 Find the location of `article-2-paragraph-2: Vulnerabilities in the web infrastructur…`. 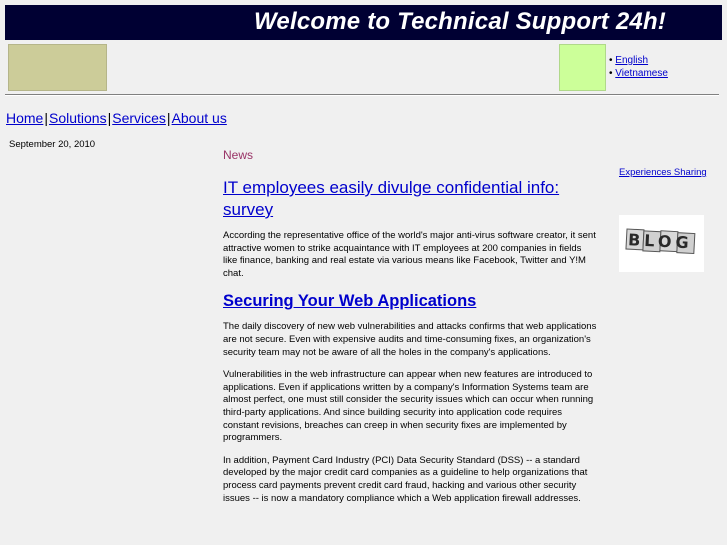

article-2-paragraph-2: Vulnerabilities in the web infrastructur… is located at coordinates (408, 406).